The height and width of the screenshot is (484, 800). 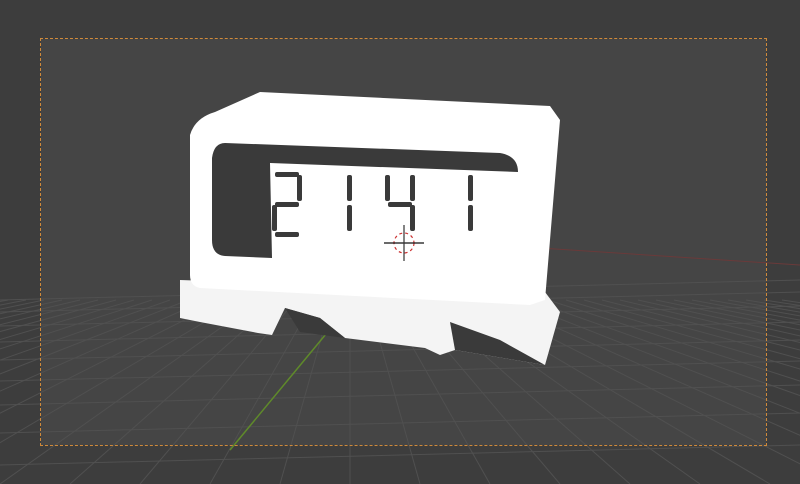 What do you see at coordinates (20, 2) in the screenshot?
I see `clock-display-text: 2141` at bounding box center [20, 2].